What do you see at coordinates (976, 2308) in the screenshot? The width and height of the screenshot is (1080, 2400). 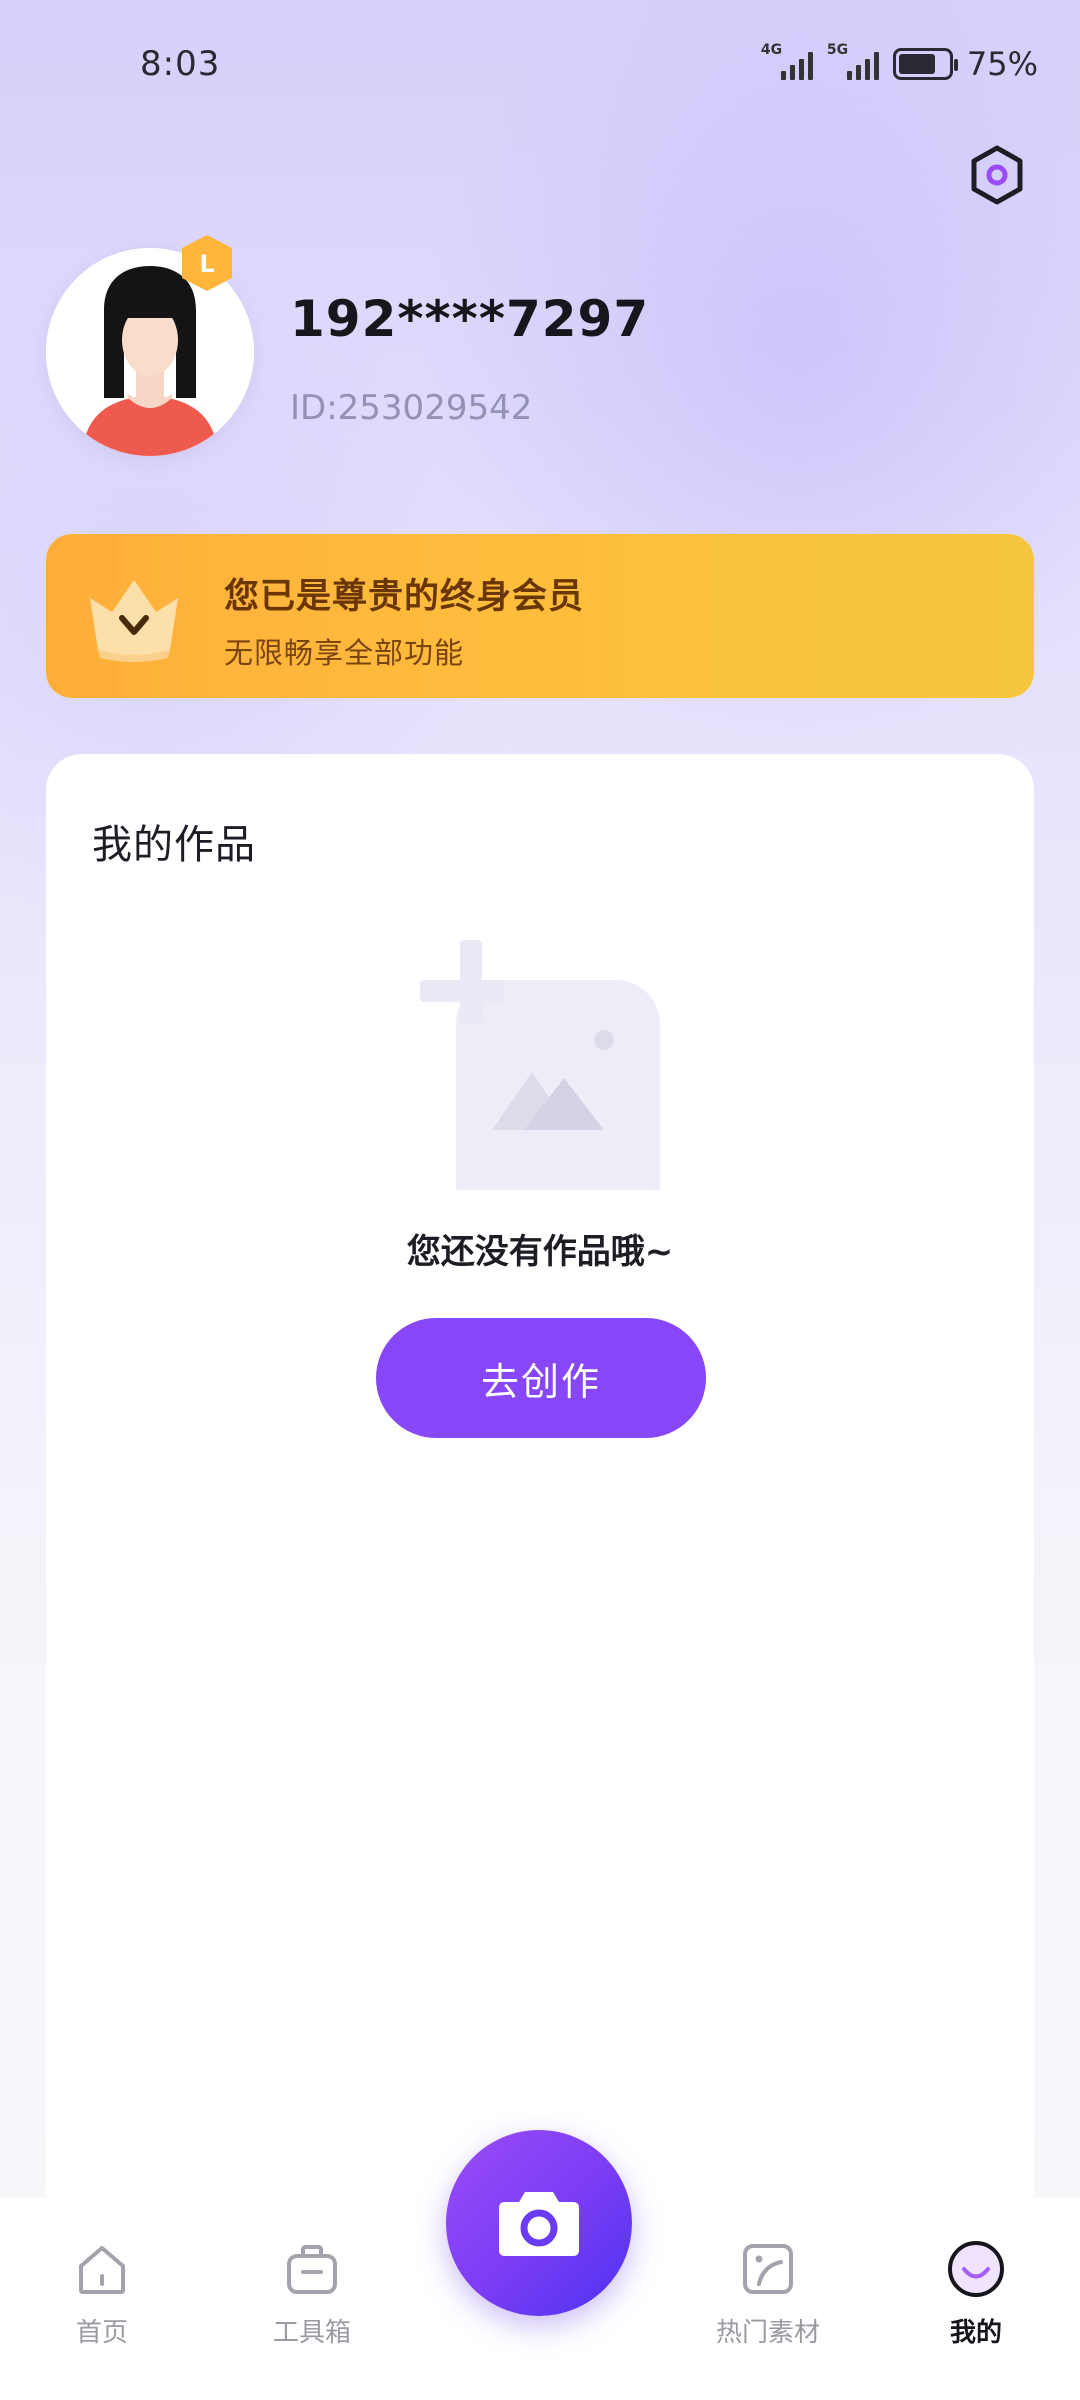 I see `nav-item-mine: 我的` at bounding box center [976, 2308].